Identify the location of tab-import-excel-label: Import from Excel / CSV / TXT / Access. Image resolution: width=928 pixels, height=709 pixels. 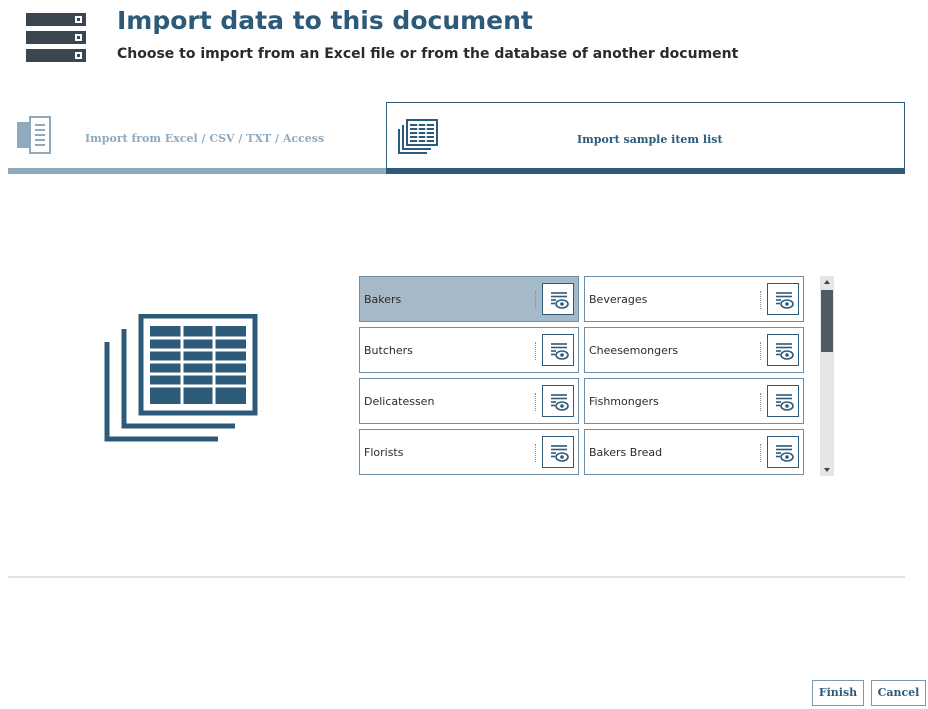
(205, 138).